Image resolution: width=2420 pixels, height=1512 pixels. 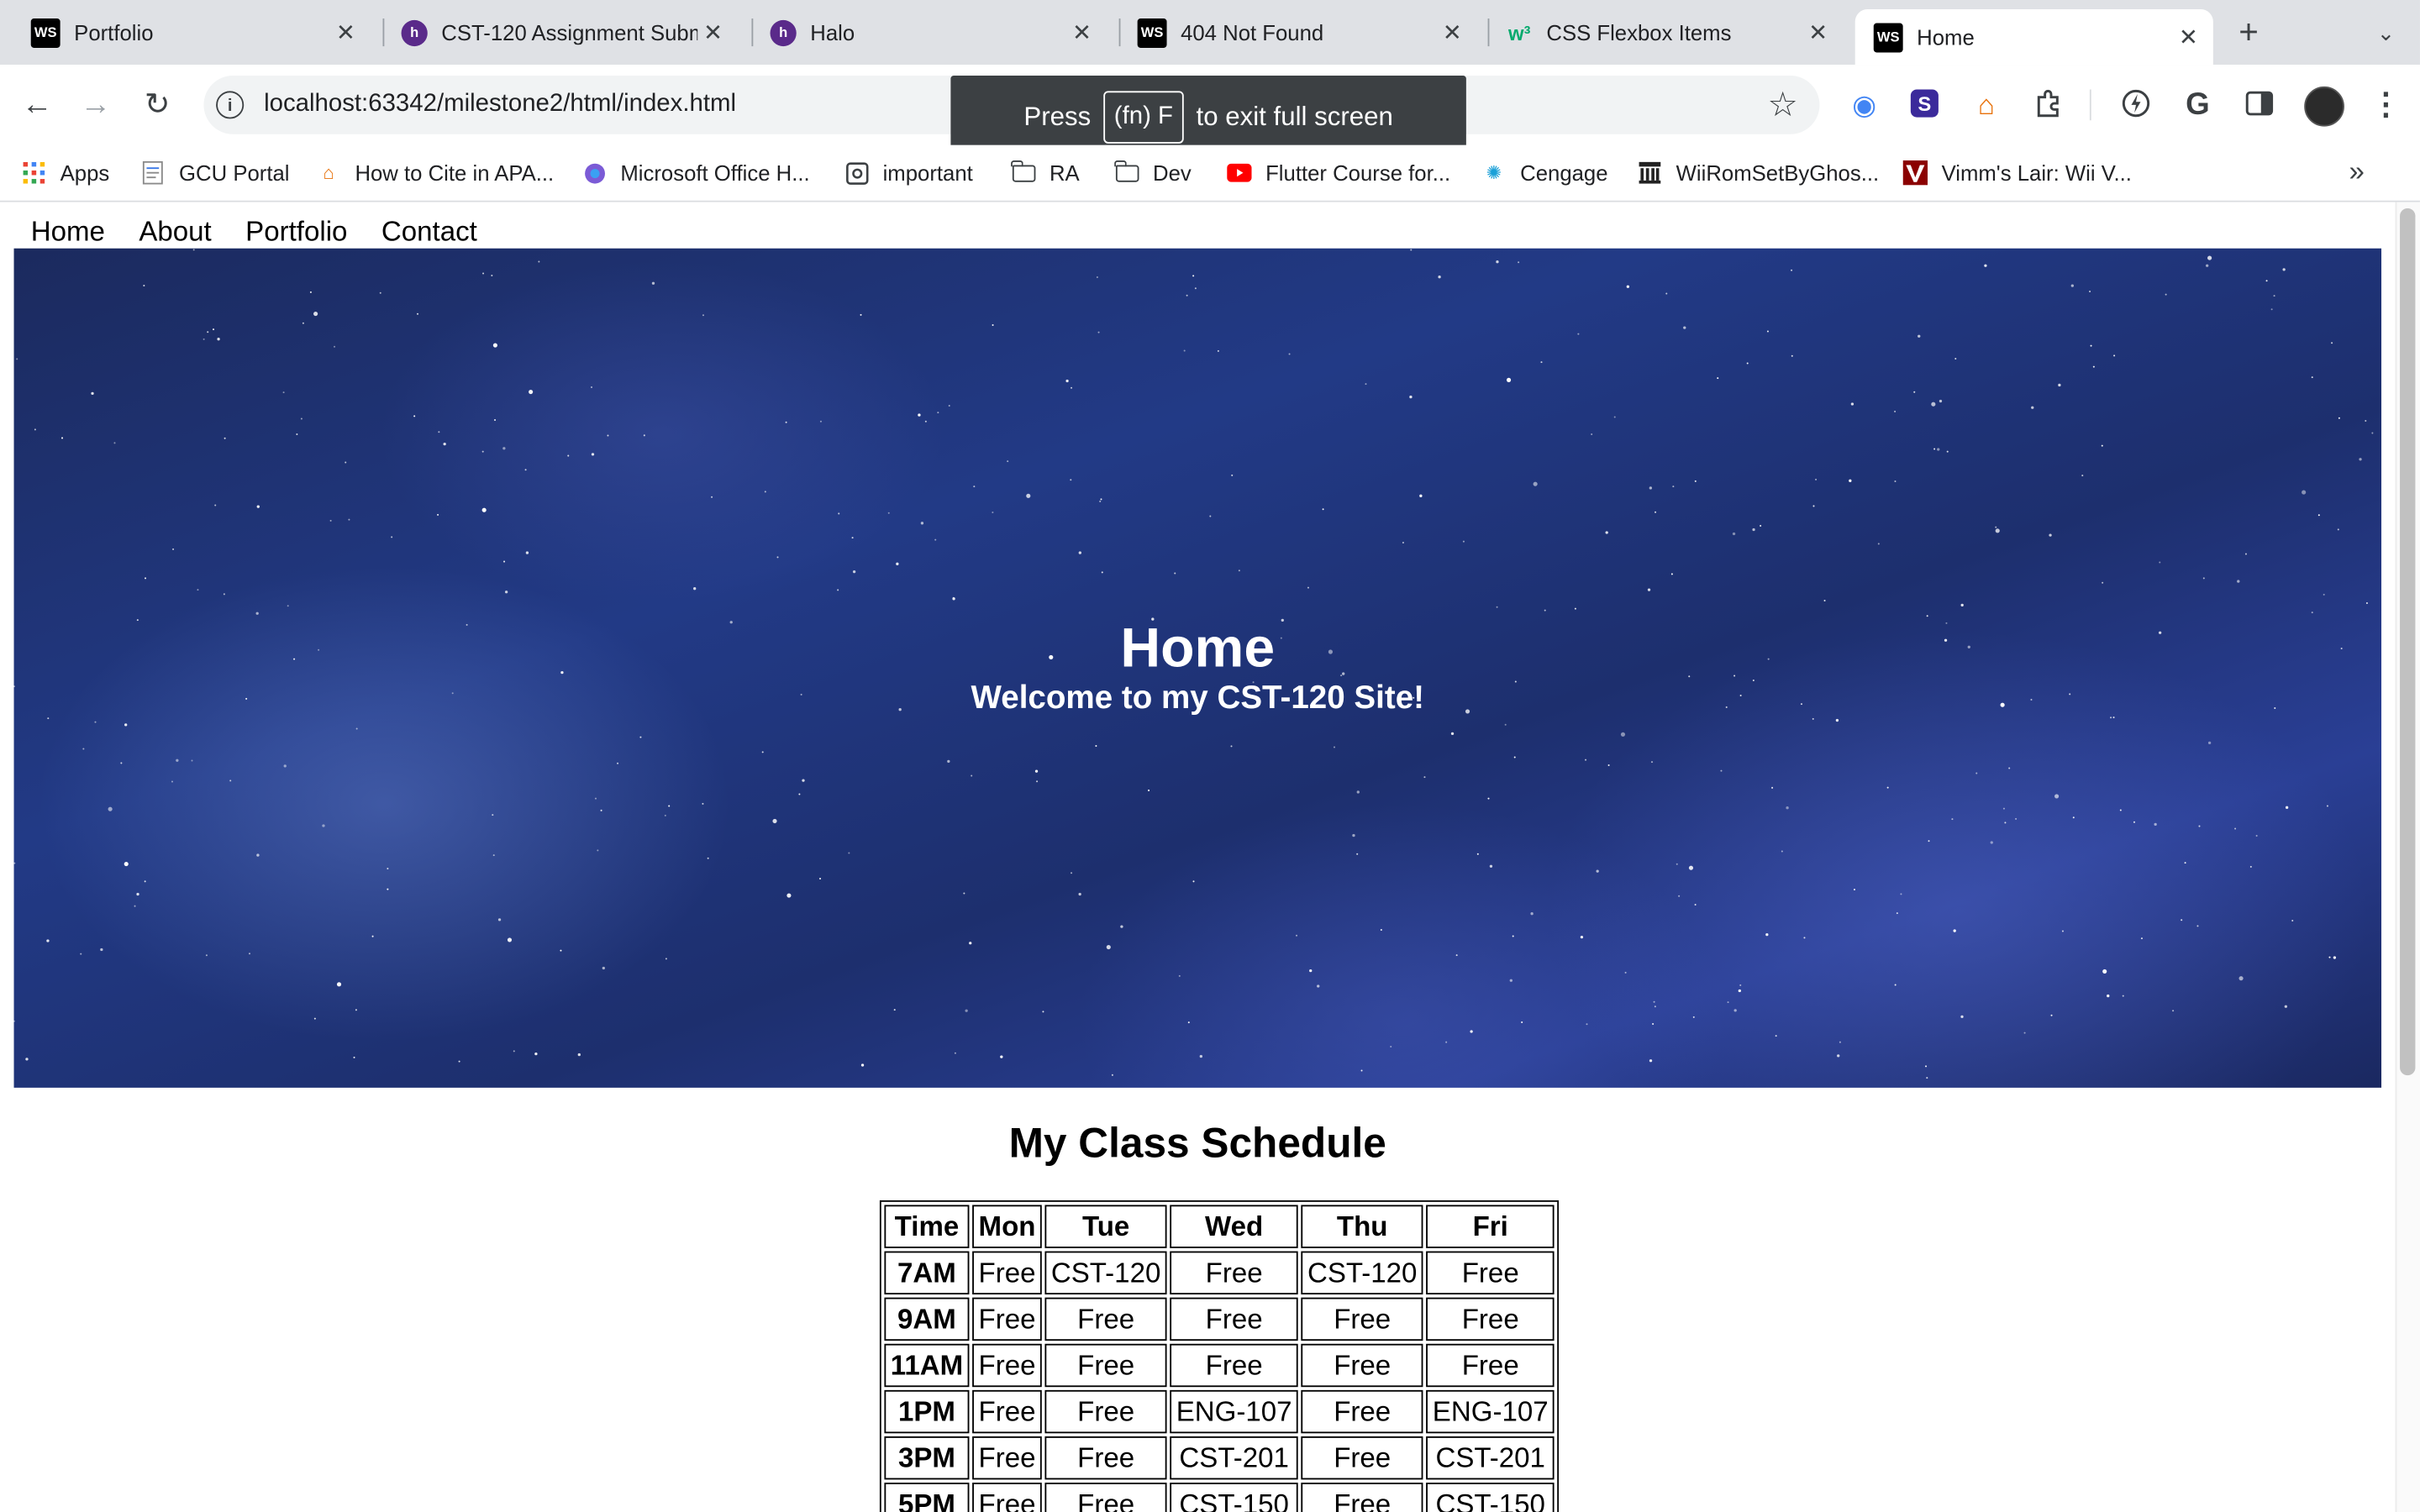 What do you see at coordinates (1298, 32) in the screenshot?
I see `tab-404: WS 404 Not Found ✕` at bounding box center [1298, 32].